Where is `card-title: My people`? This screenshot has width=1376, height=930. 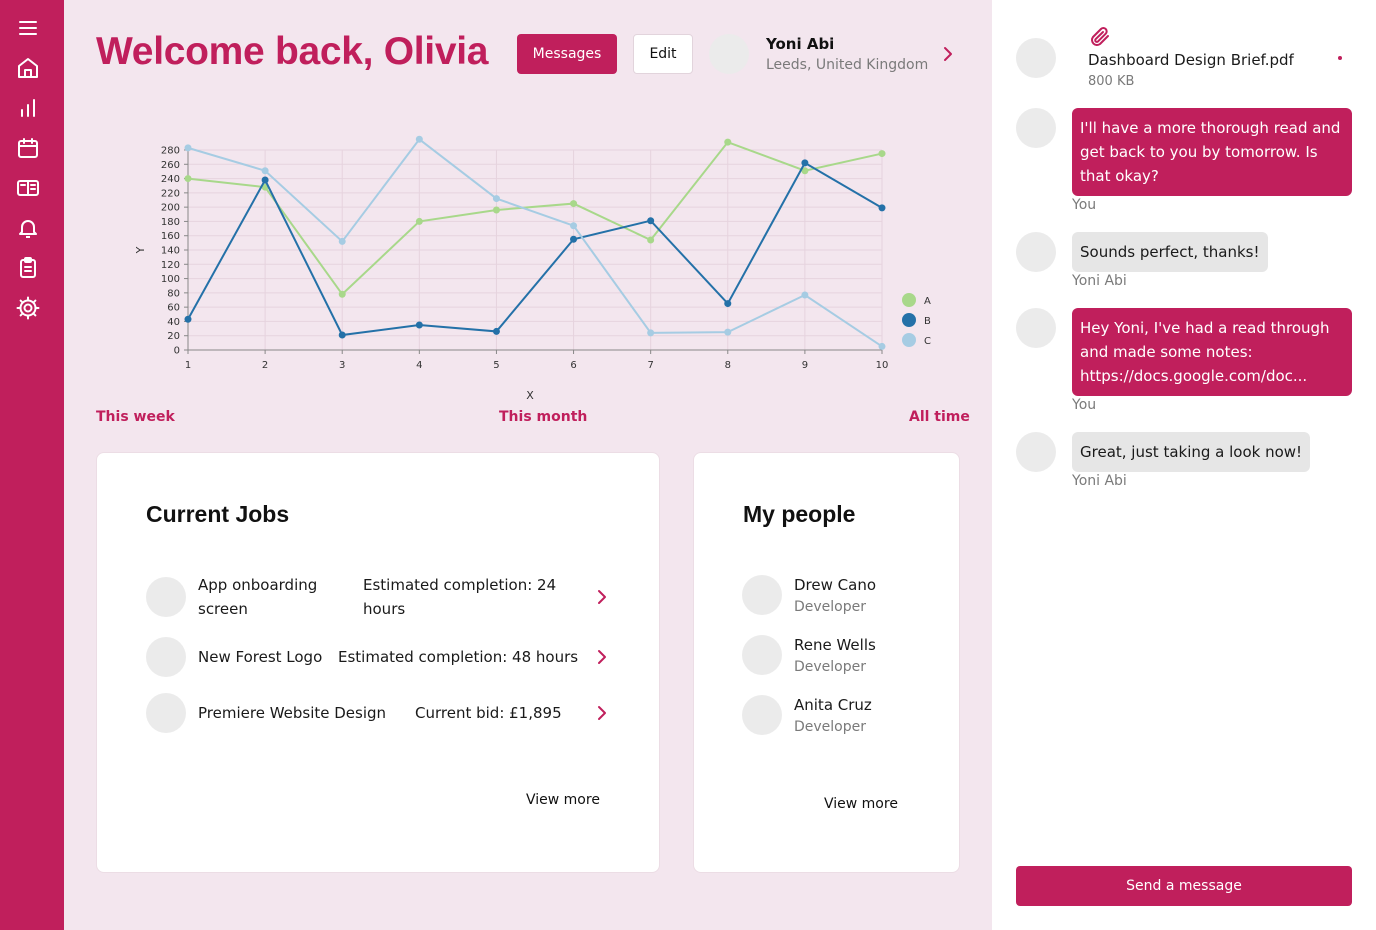 card-title: My people is located at coordinates (799, 514).